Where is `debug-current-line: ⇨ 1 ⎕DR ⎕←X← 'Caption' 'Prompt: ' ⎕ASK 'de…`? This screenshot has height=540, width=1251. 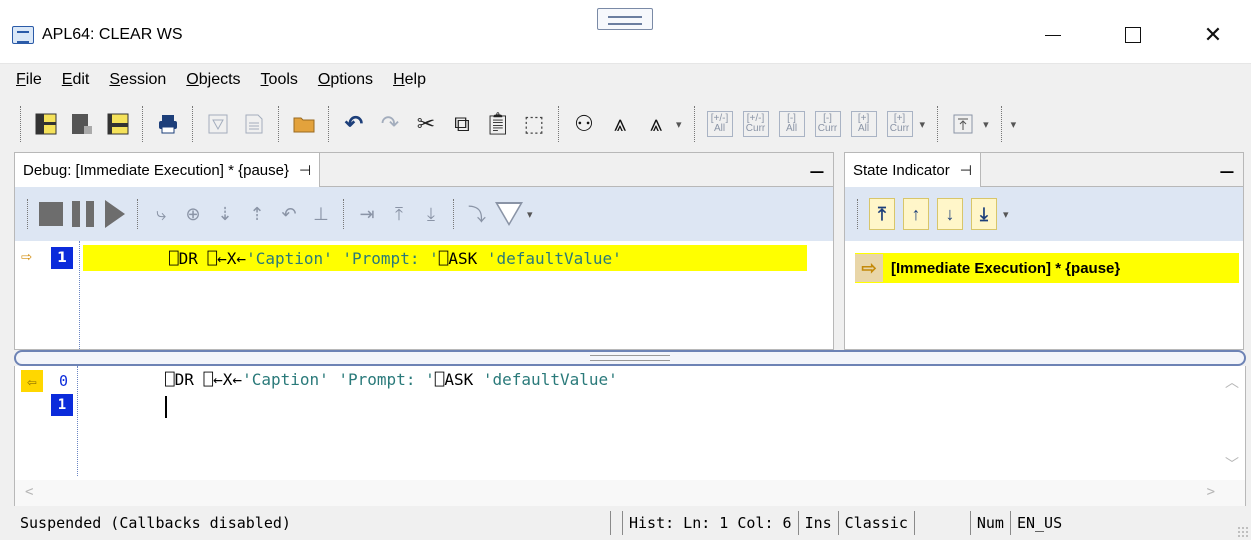
debug-current-line: ⇨ 1 ⎕DR ⎕←X← 'Caption' 'Prompt: ' ⎕ASK 'de… is located at coordinates (425, 258).